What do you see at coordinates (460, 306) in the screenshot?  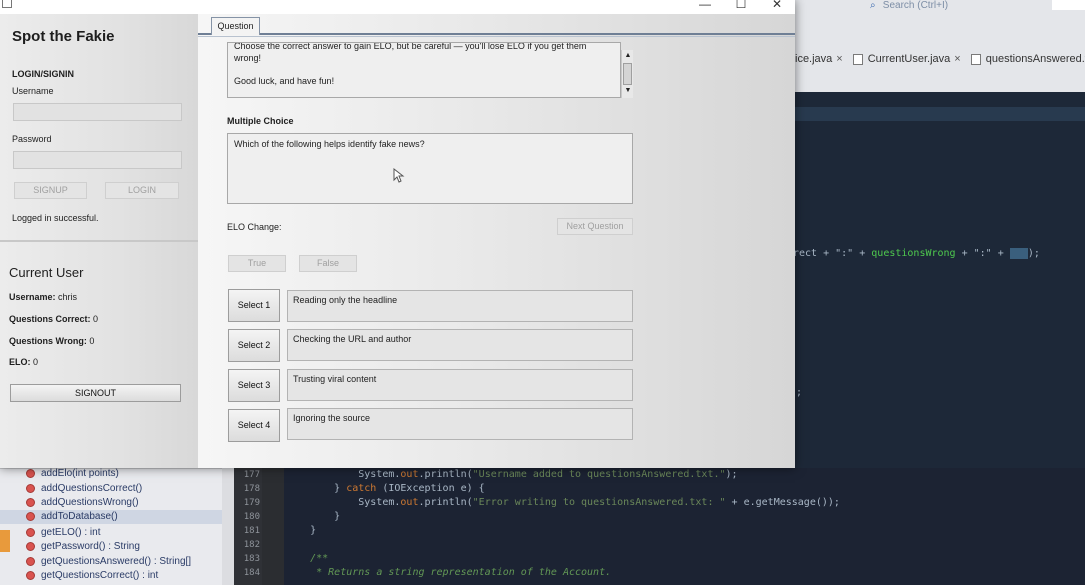 I see `answer-option-1: Reading only the headline` at bounding box center [460, 306].